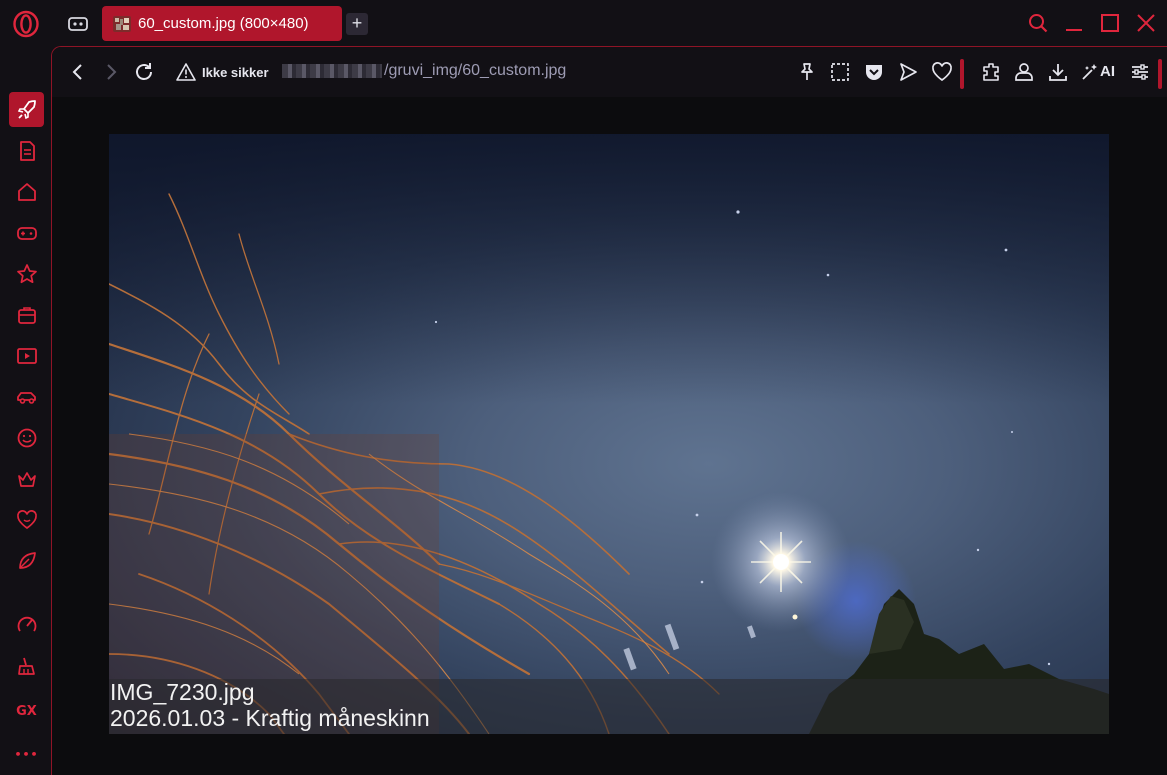 The width and height of the screenshot is (1167, 775). I want to click on ai-label: AI, so click(1107, 71).